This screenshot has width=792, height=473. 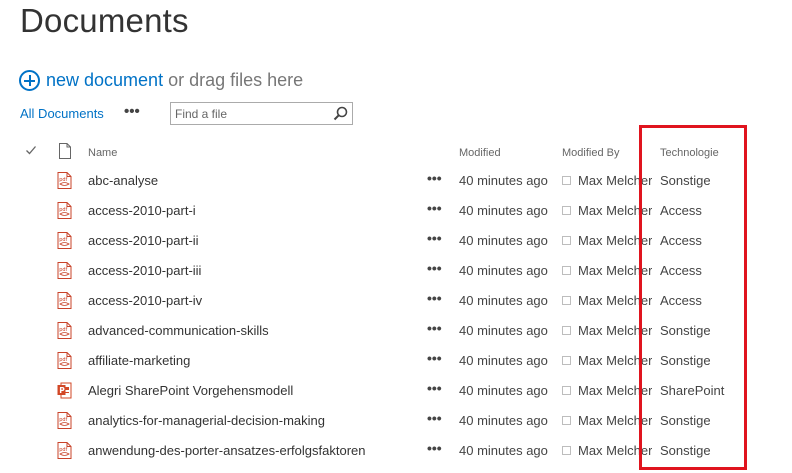 I want to click on page-title: Documents, so click(x=104, y=20).